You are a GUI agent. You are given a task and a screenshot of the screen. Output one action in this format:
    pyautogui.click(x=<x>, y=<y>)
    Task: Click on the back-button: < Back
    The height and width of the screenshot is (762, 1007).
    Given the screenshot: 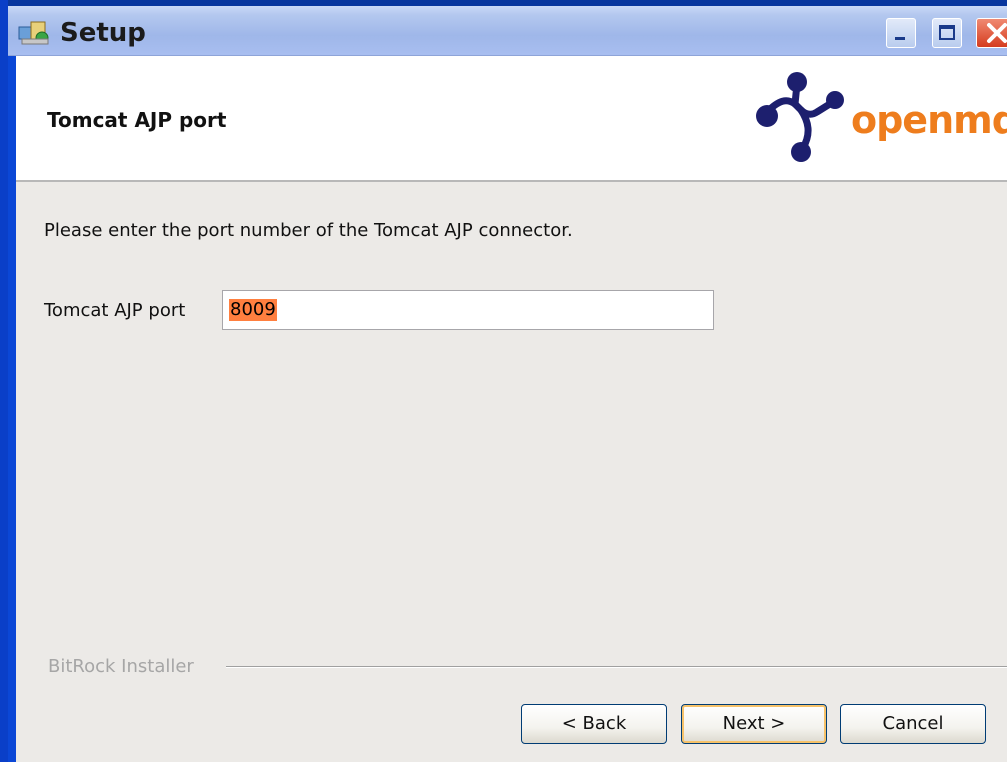 What is the action you would take?
    pyautogui.click(x=594, y=724)
    